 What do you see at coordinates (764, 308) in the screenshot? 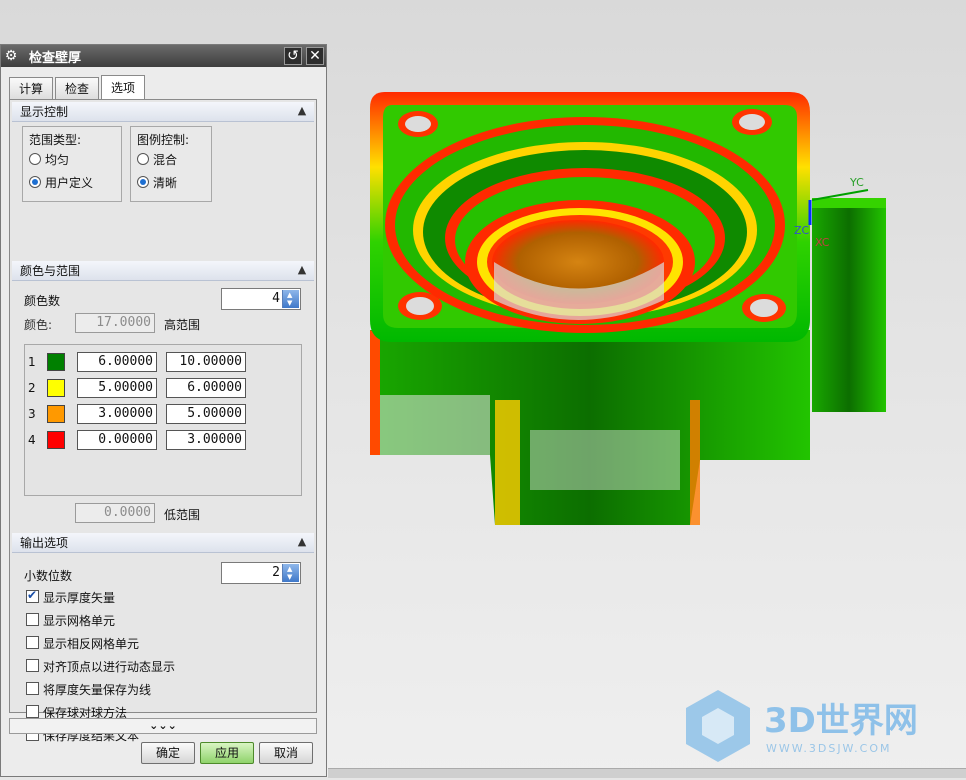
I see `hole-br-inner` at bounding box center [764, 308].